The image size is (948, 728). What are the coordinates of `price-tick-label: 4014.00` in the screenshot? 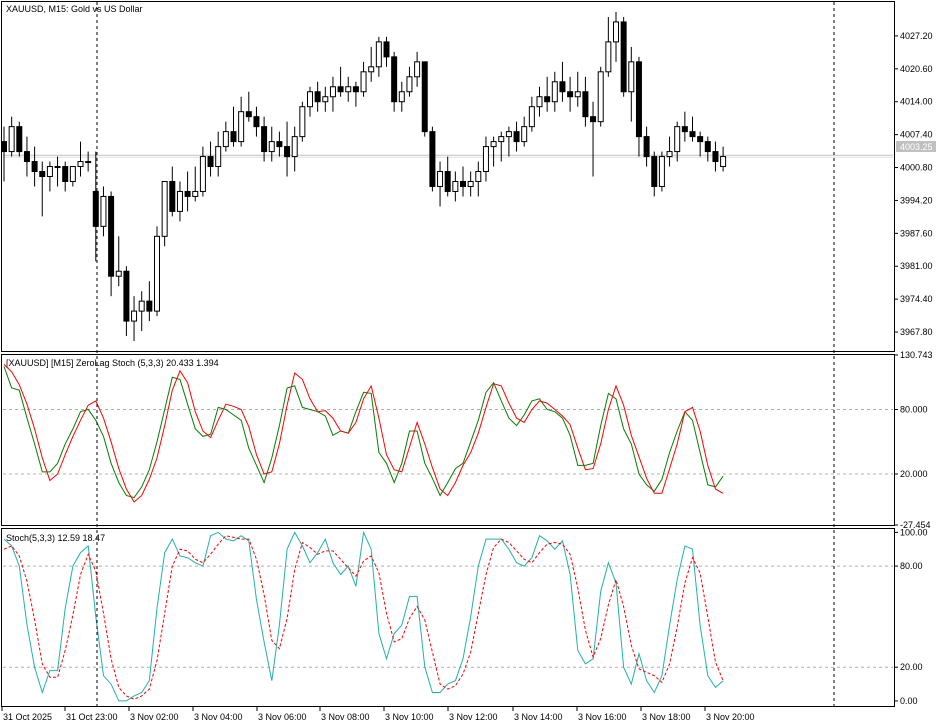 It's located at (916, 102).